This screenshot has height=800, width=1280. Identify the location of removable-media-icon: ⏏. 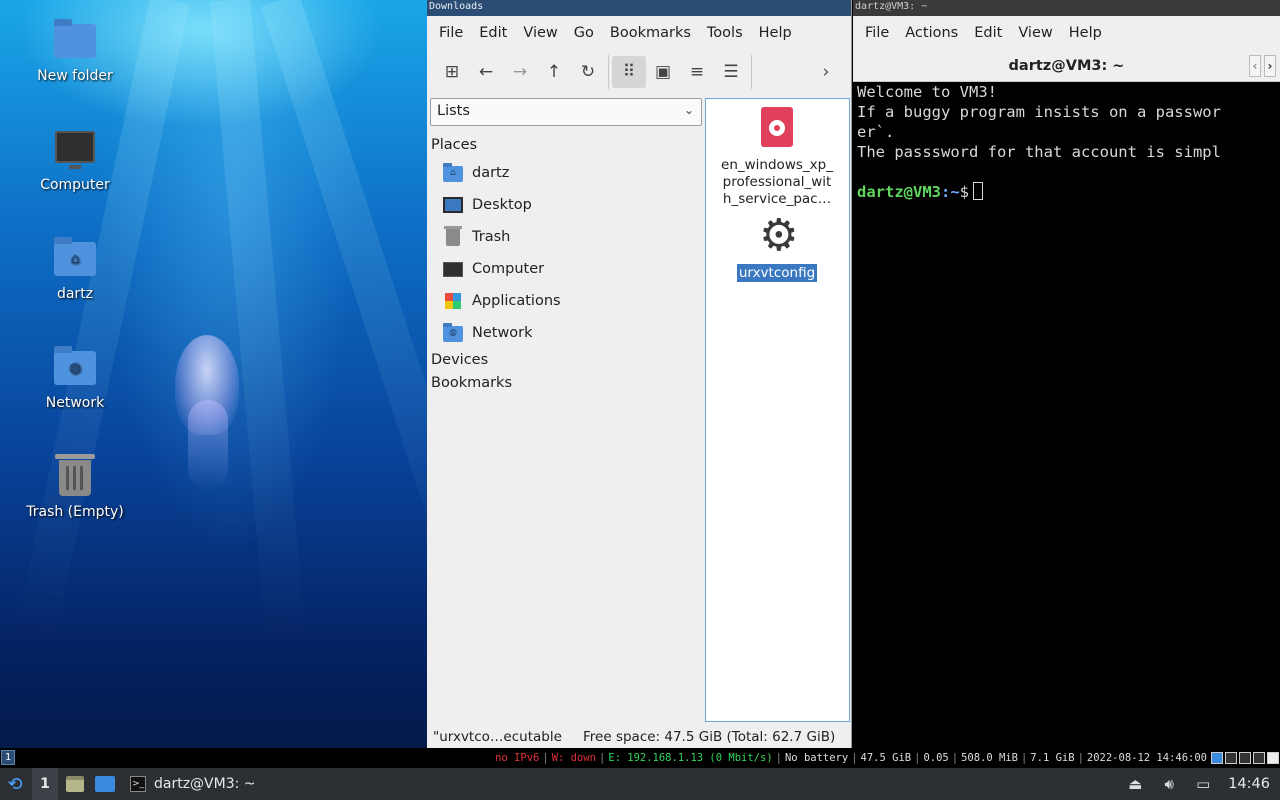
(1135, 784).